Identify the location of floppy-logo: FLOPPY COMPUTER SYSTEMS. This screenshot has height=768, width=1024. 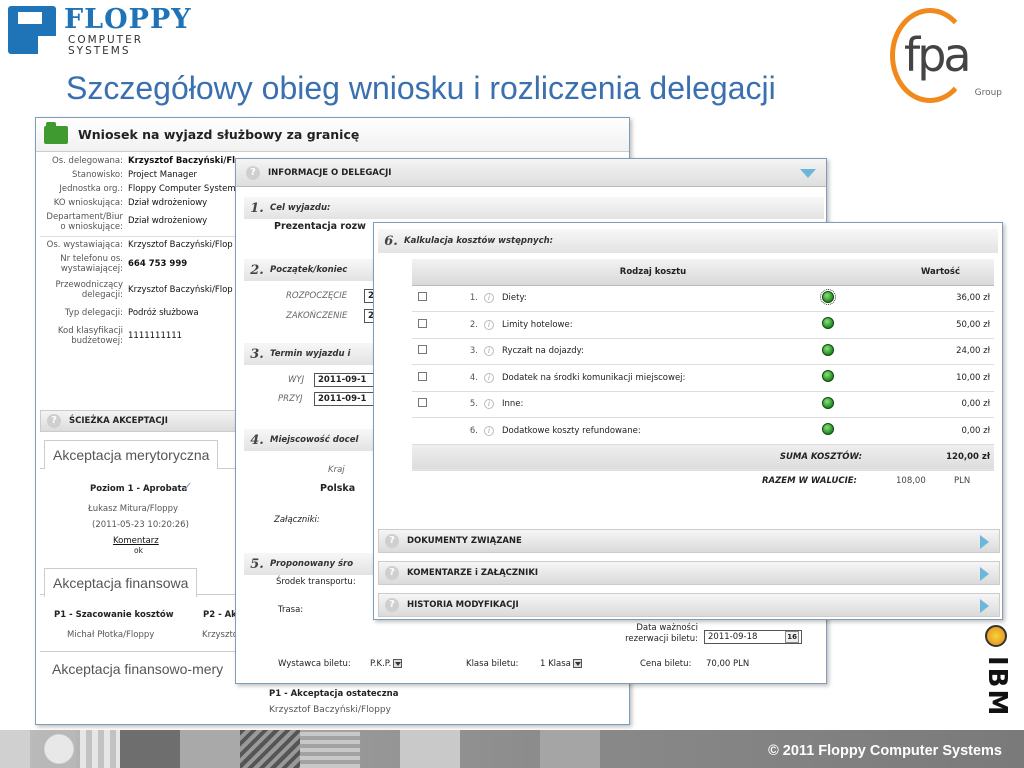
(98, 30).